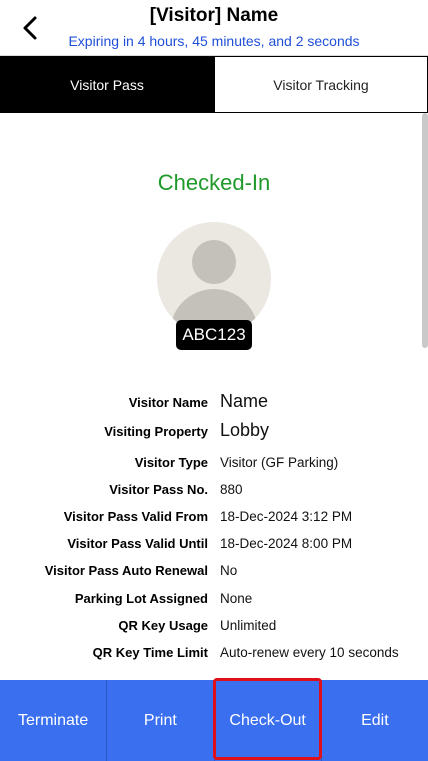  Describe the element at coordinates (214, 15) in the screenshot. I see `page-title: [Visitor] Name` at that location.